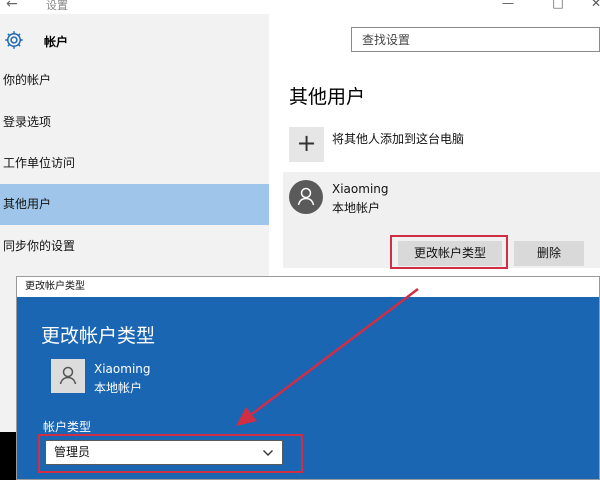 The image size is (600, 480). I want to click on sidebar-item-sign-in-options: 登录选项, so click(134, 122).